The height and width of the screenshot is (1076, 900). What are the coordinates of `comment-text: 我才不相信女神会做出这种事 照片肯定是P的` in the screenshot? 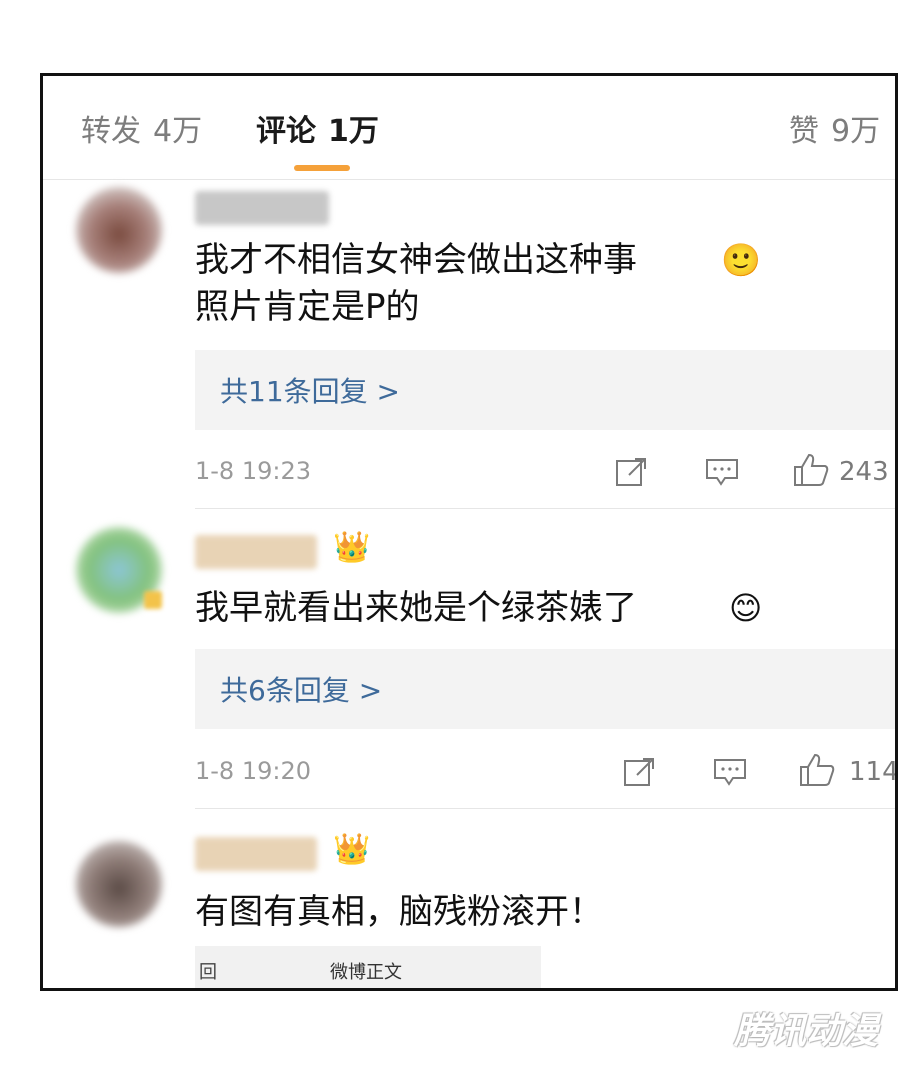 It's located at (416, 284).